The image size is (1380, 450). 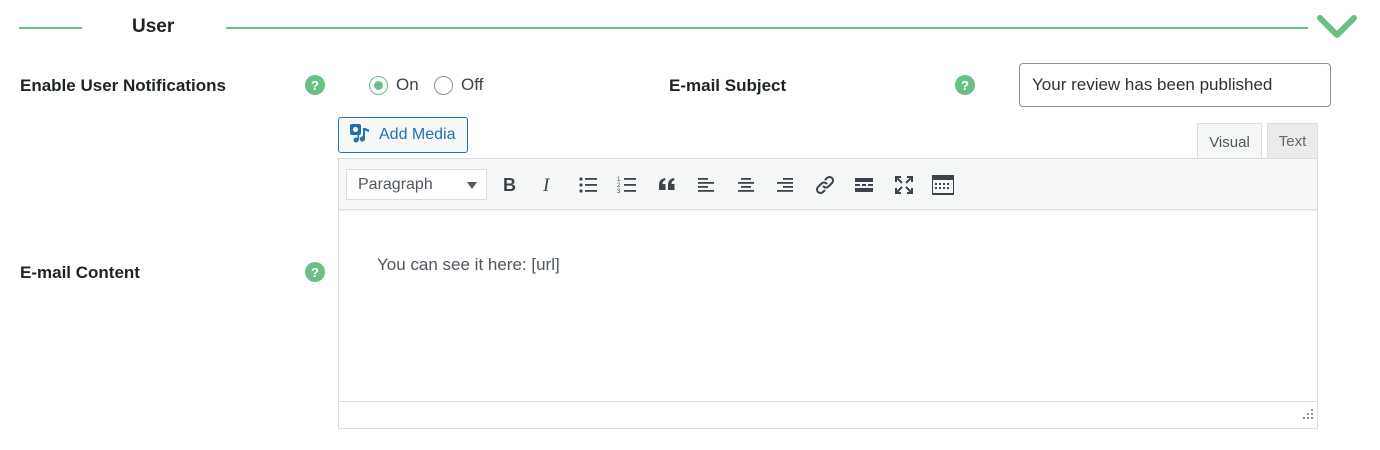 I want to click on italic-icon: I, so click(x=548, y=185).